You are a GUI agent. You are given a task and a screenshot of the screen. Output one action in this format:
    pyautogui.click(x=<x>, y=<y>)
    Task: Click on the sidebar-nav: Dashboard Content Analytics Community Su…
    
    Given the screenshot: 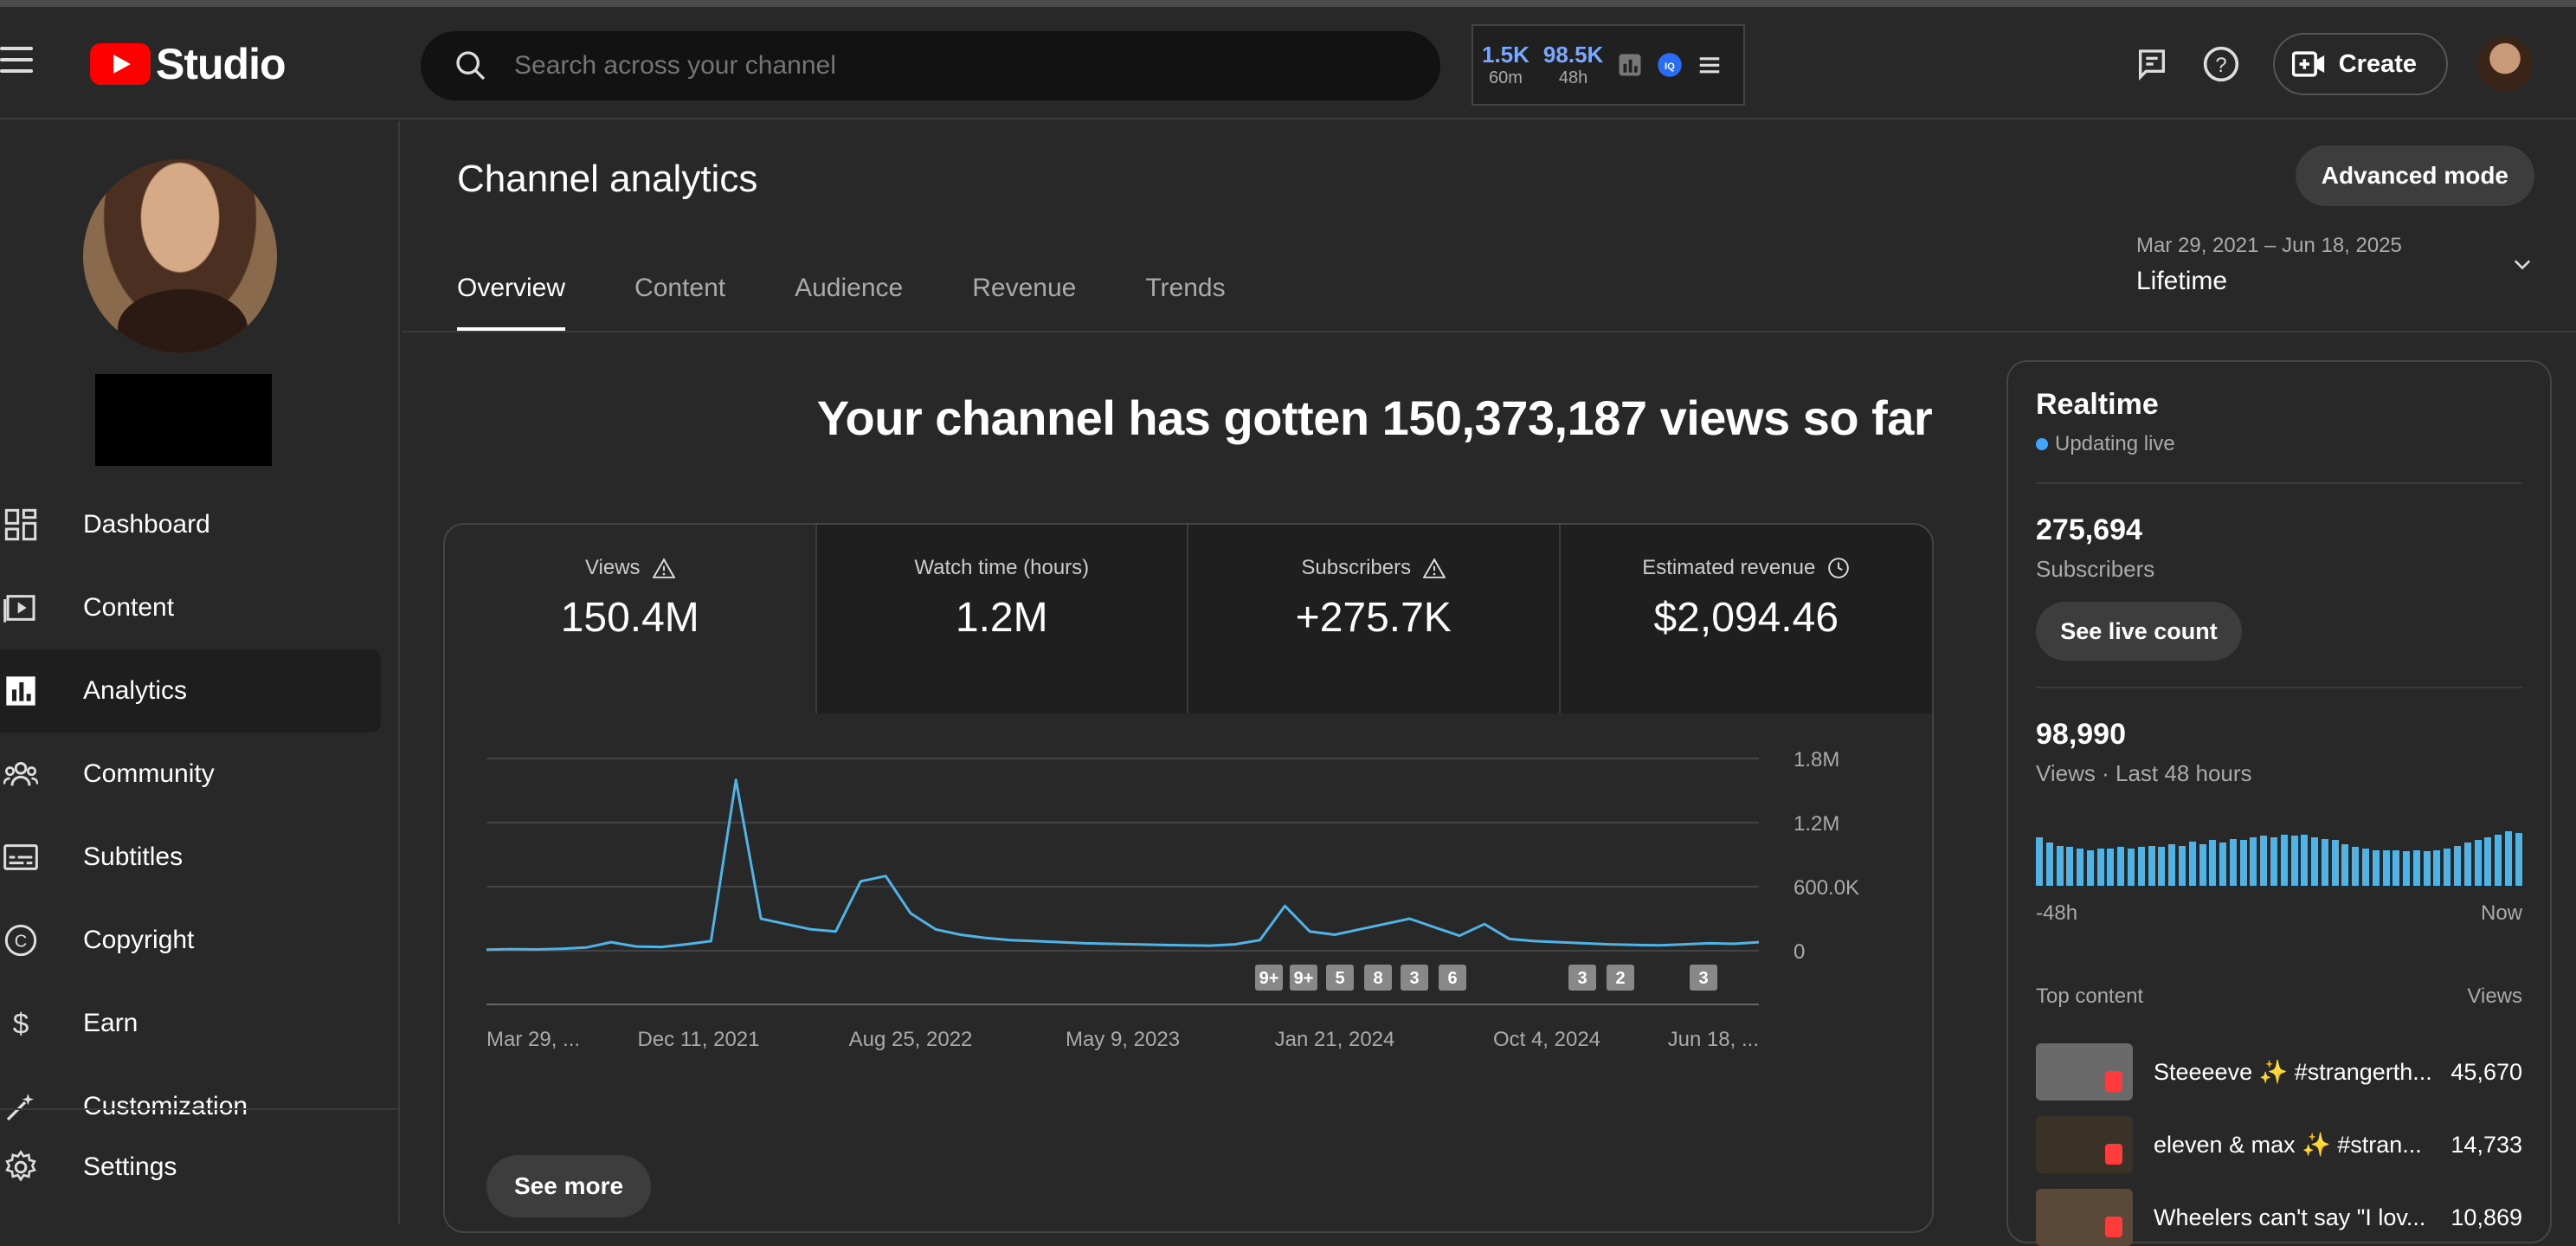 What is the action you would take?
    pyautogui.click(x=190, y=815)
    